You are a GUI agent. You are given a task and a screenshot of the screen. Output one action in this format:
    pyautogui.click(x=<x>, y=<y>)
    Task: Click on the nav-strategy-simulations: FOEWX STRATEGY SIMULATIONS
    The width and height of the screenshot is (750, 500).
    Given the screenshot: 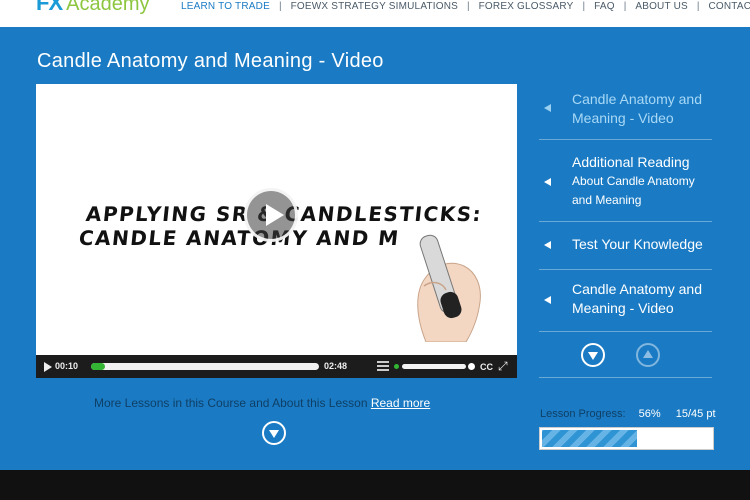 What is the action you would take?
    pyautogui.click(x=374, y=6)
    